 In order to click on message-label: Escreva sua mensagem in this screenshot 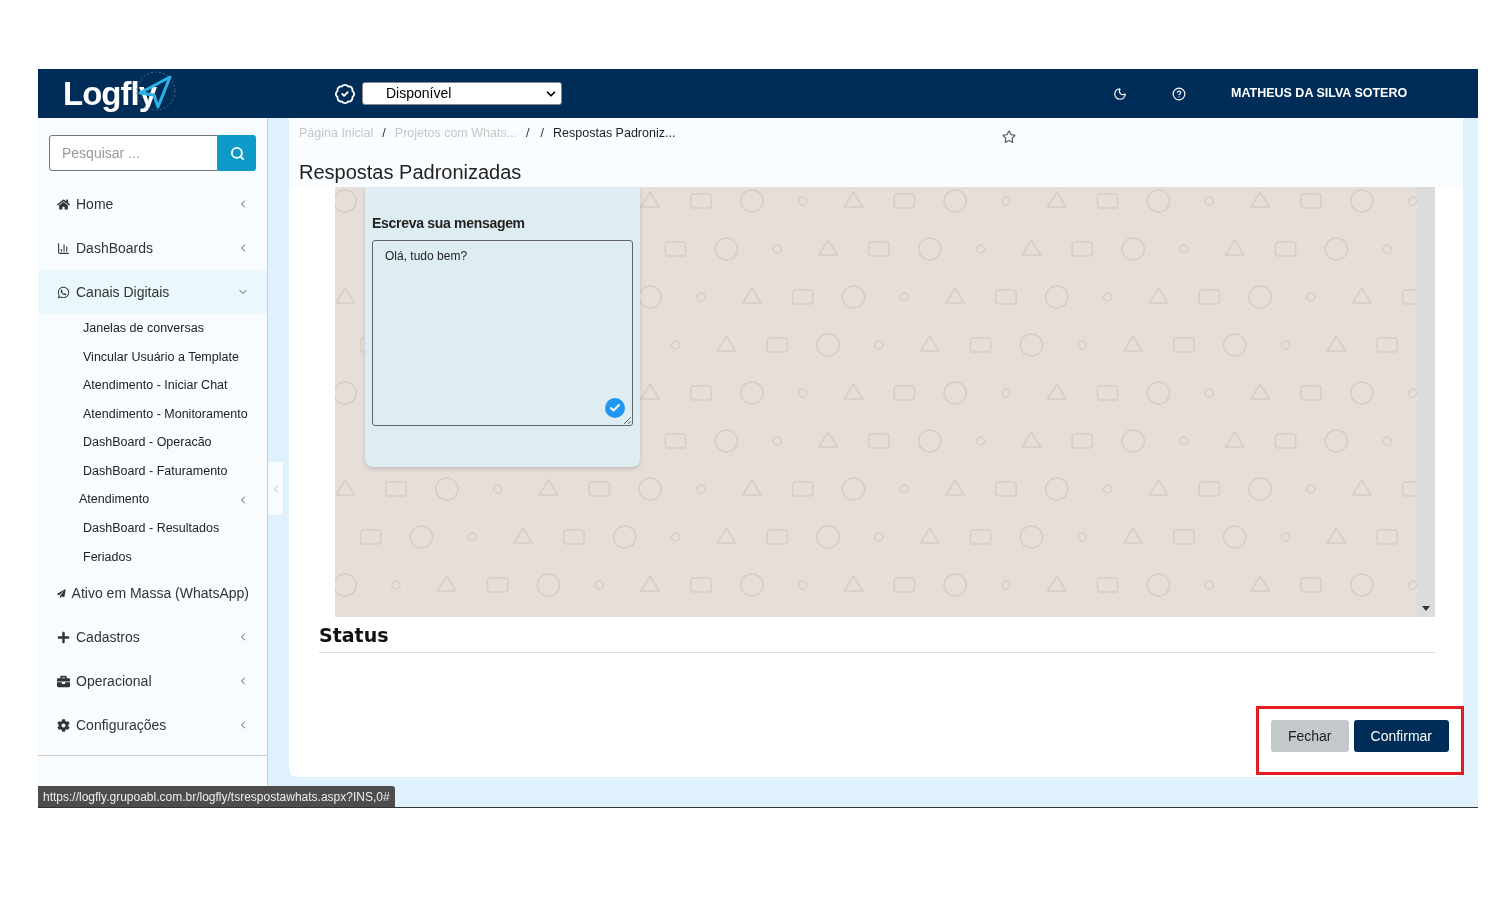, I will do `click(449, 223)`.